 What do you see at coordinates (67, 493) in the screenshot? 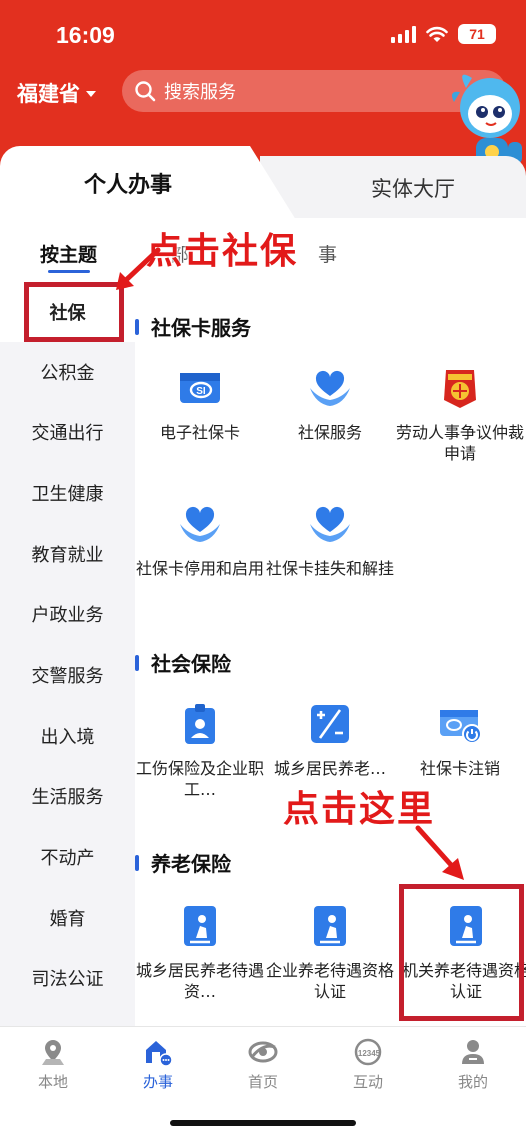
I see `sidebar-item-health: 卫生健康` at bounding box center [67, 493].